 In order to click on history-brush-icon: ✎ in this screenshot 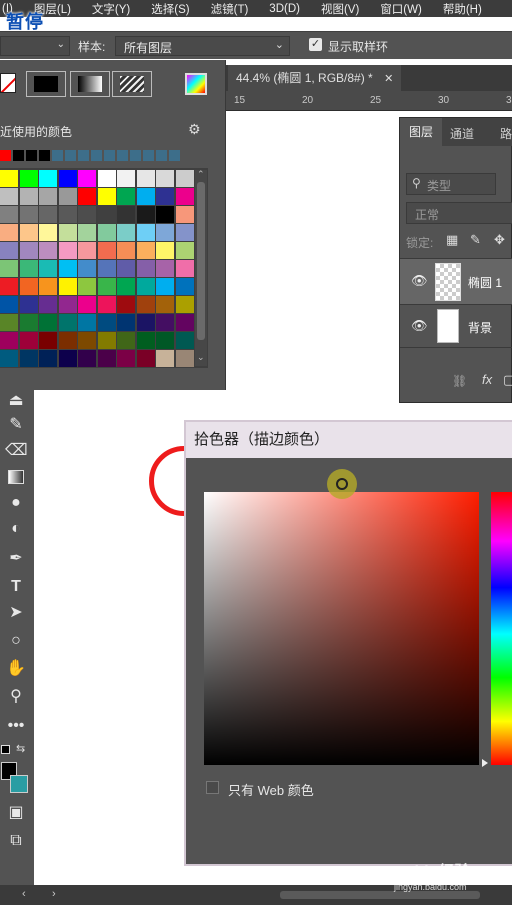, I will do `click(16, 425)`.